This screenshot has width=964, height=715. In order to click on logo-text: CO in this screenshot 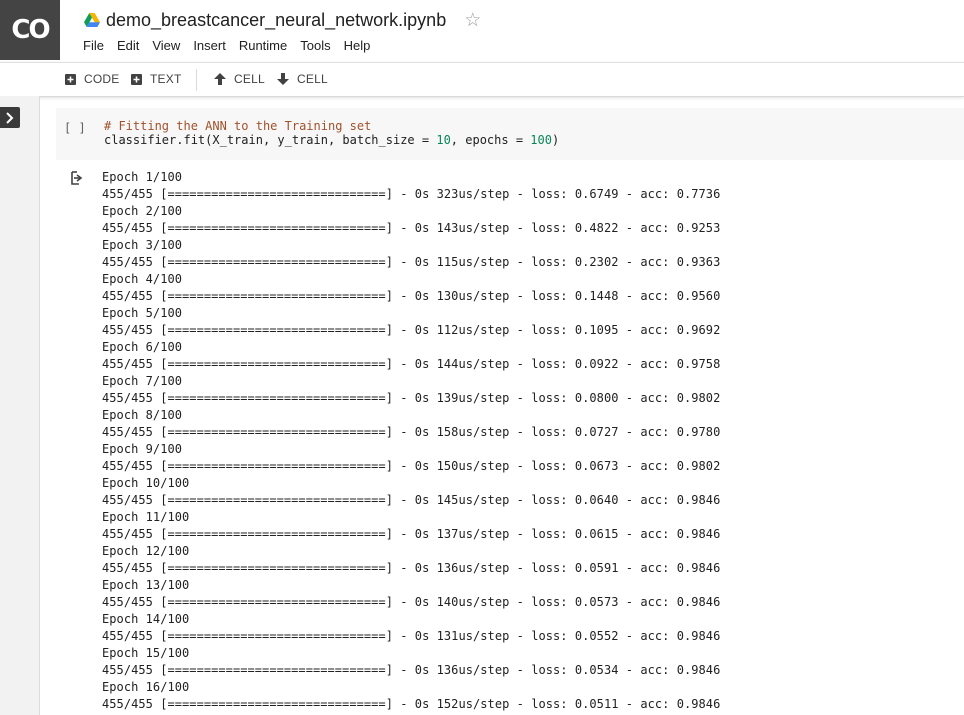, I will do `click(30, 30)`.